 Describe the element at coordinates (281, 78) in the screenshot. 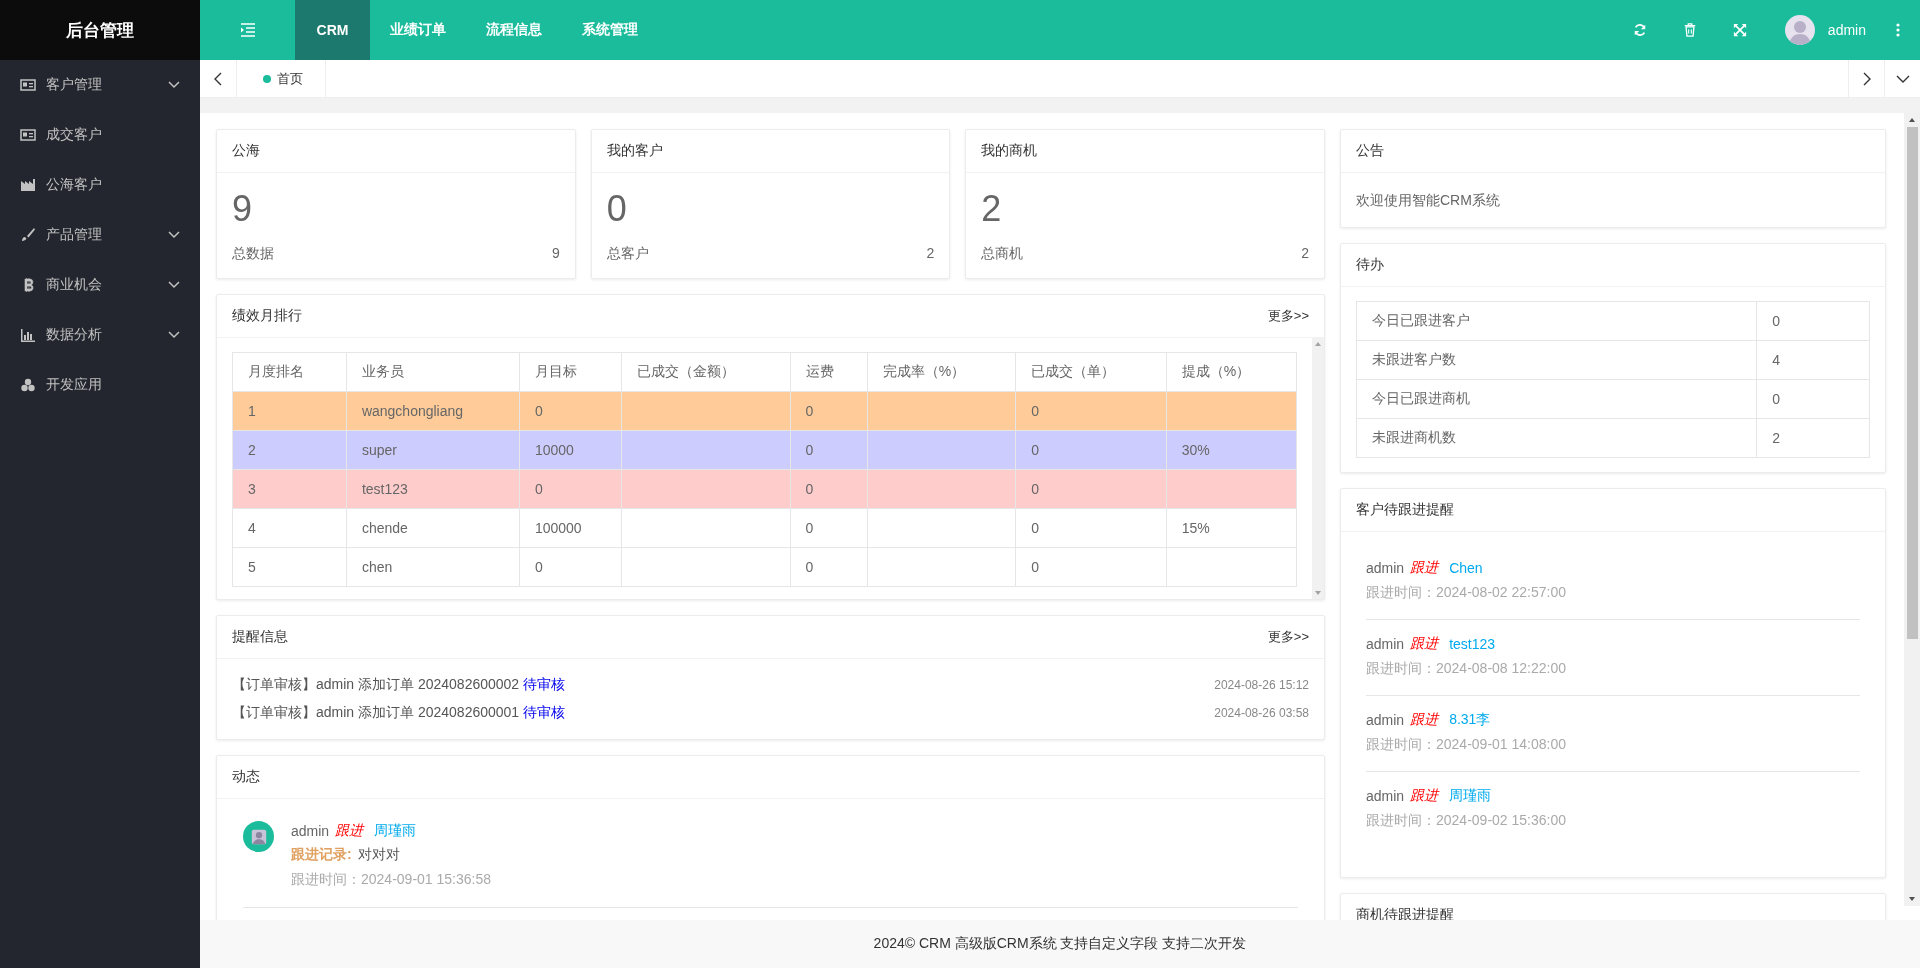

I see `page-tab: 首页` at that location.